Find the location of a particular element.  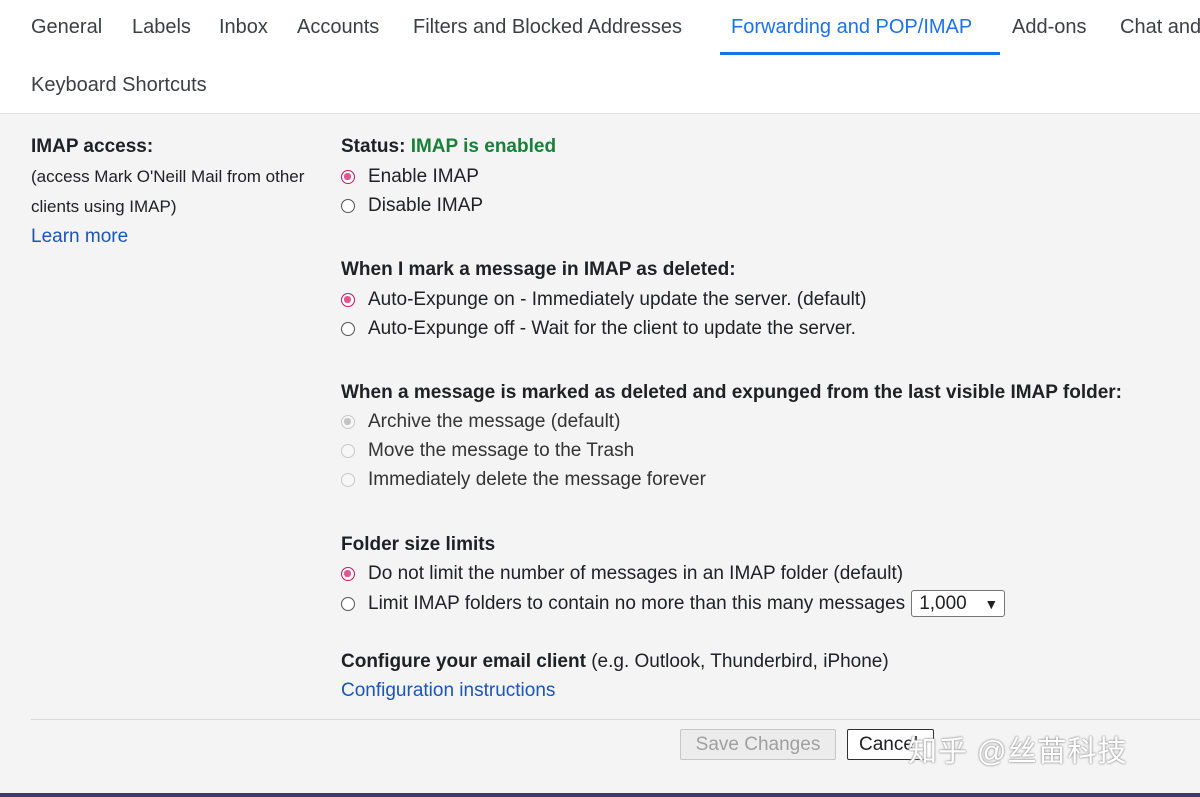

archive-message-label: Archive the message (default) is located at coordinates (494, 421).